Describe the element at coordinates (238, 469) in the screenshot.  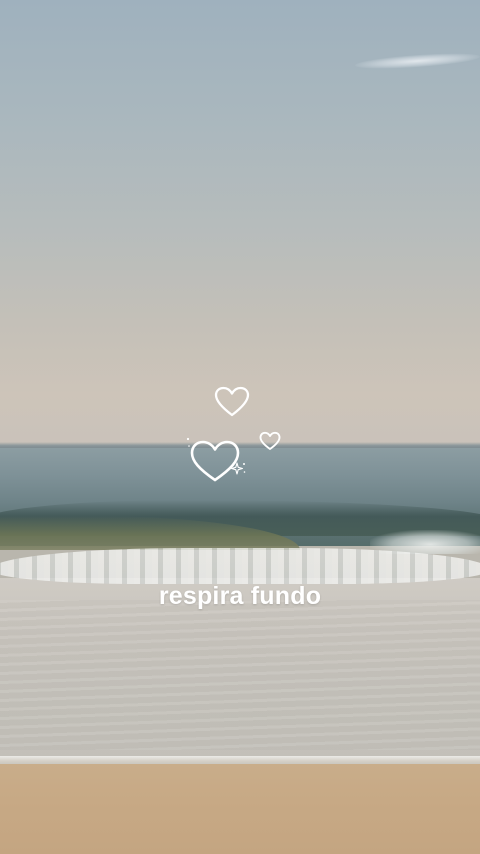
I see `sparkle-icon` at that location.